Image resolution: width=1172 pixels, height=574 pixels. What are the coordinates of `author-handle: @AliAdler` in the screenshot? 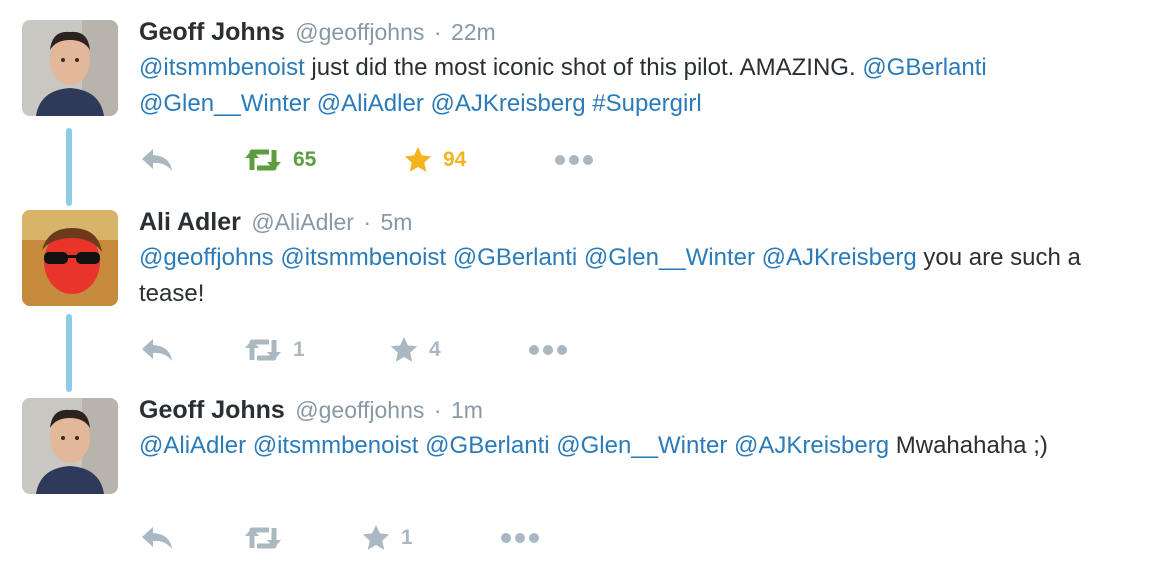 It's located at (302, 222).